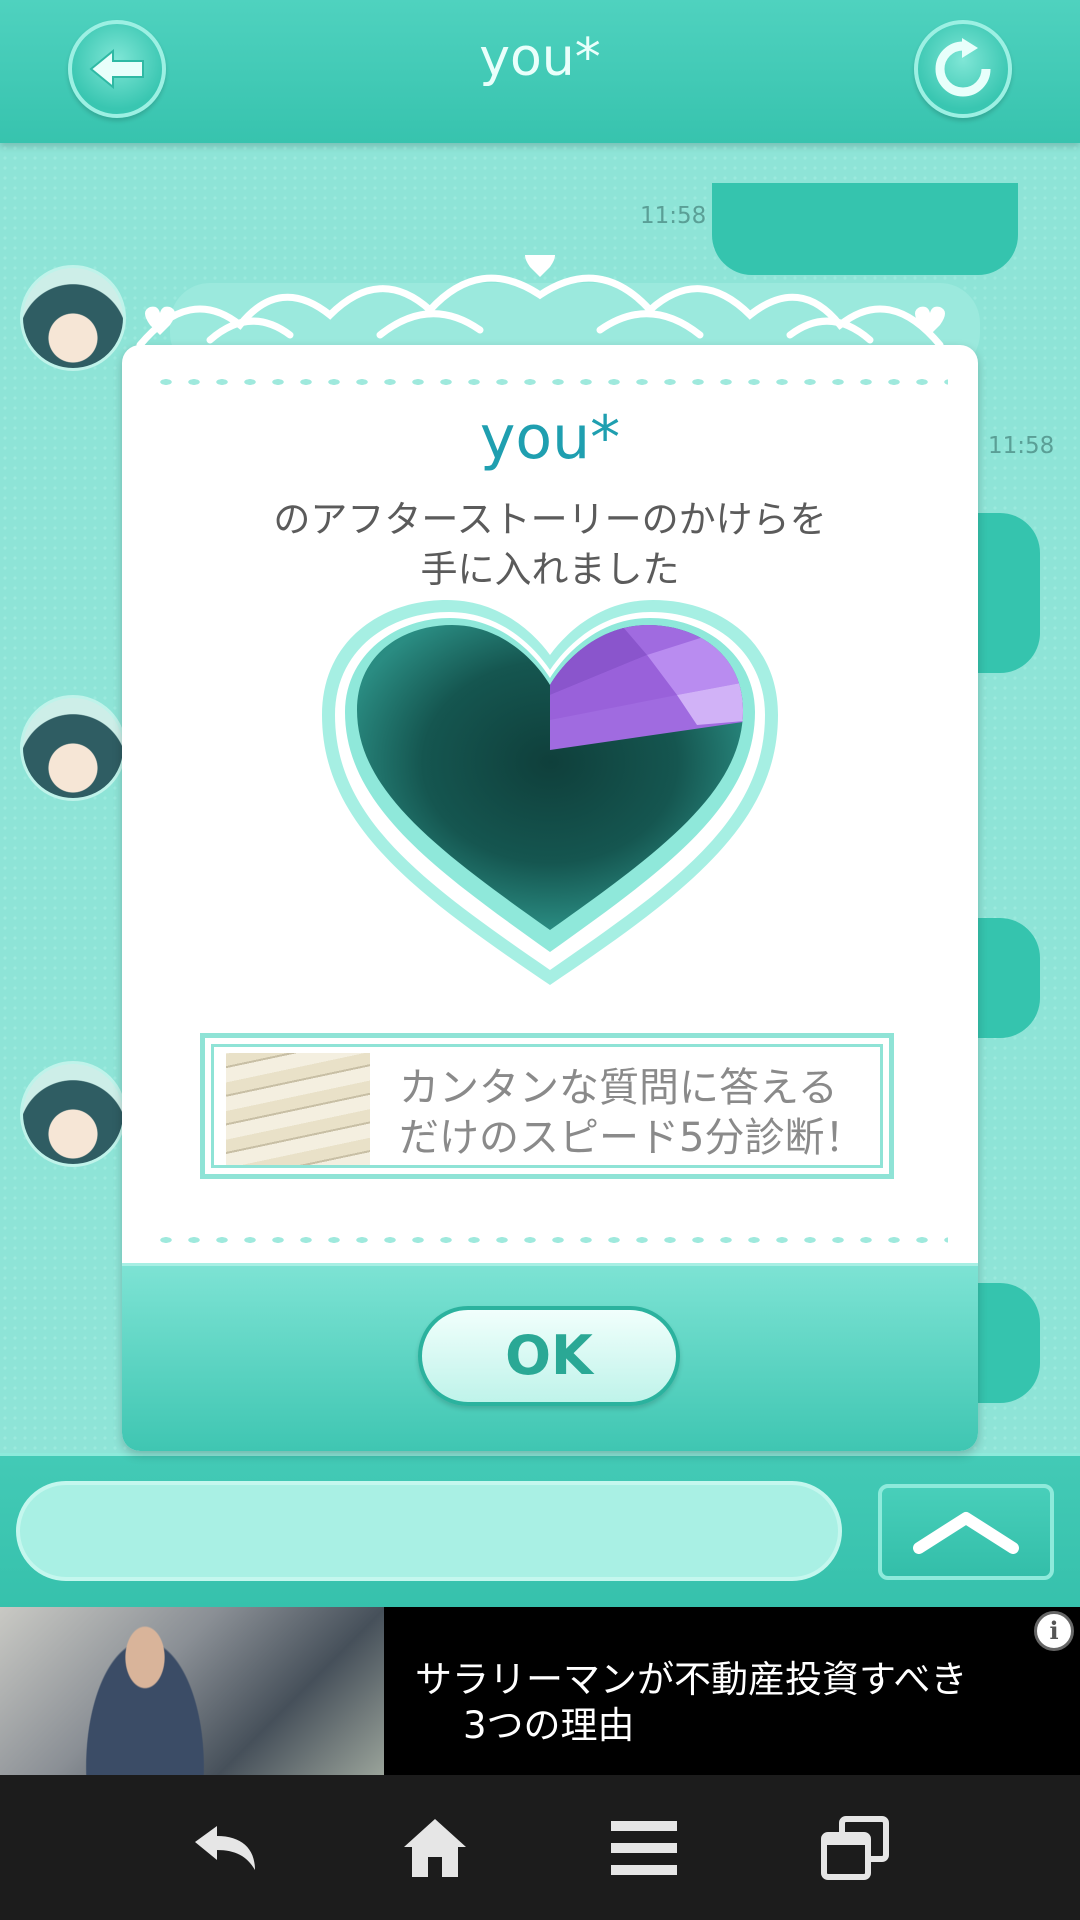 The height and width of the screenshot is (1920, 1080). I want to click on ad-banner-person, so click(145, 1691).